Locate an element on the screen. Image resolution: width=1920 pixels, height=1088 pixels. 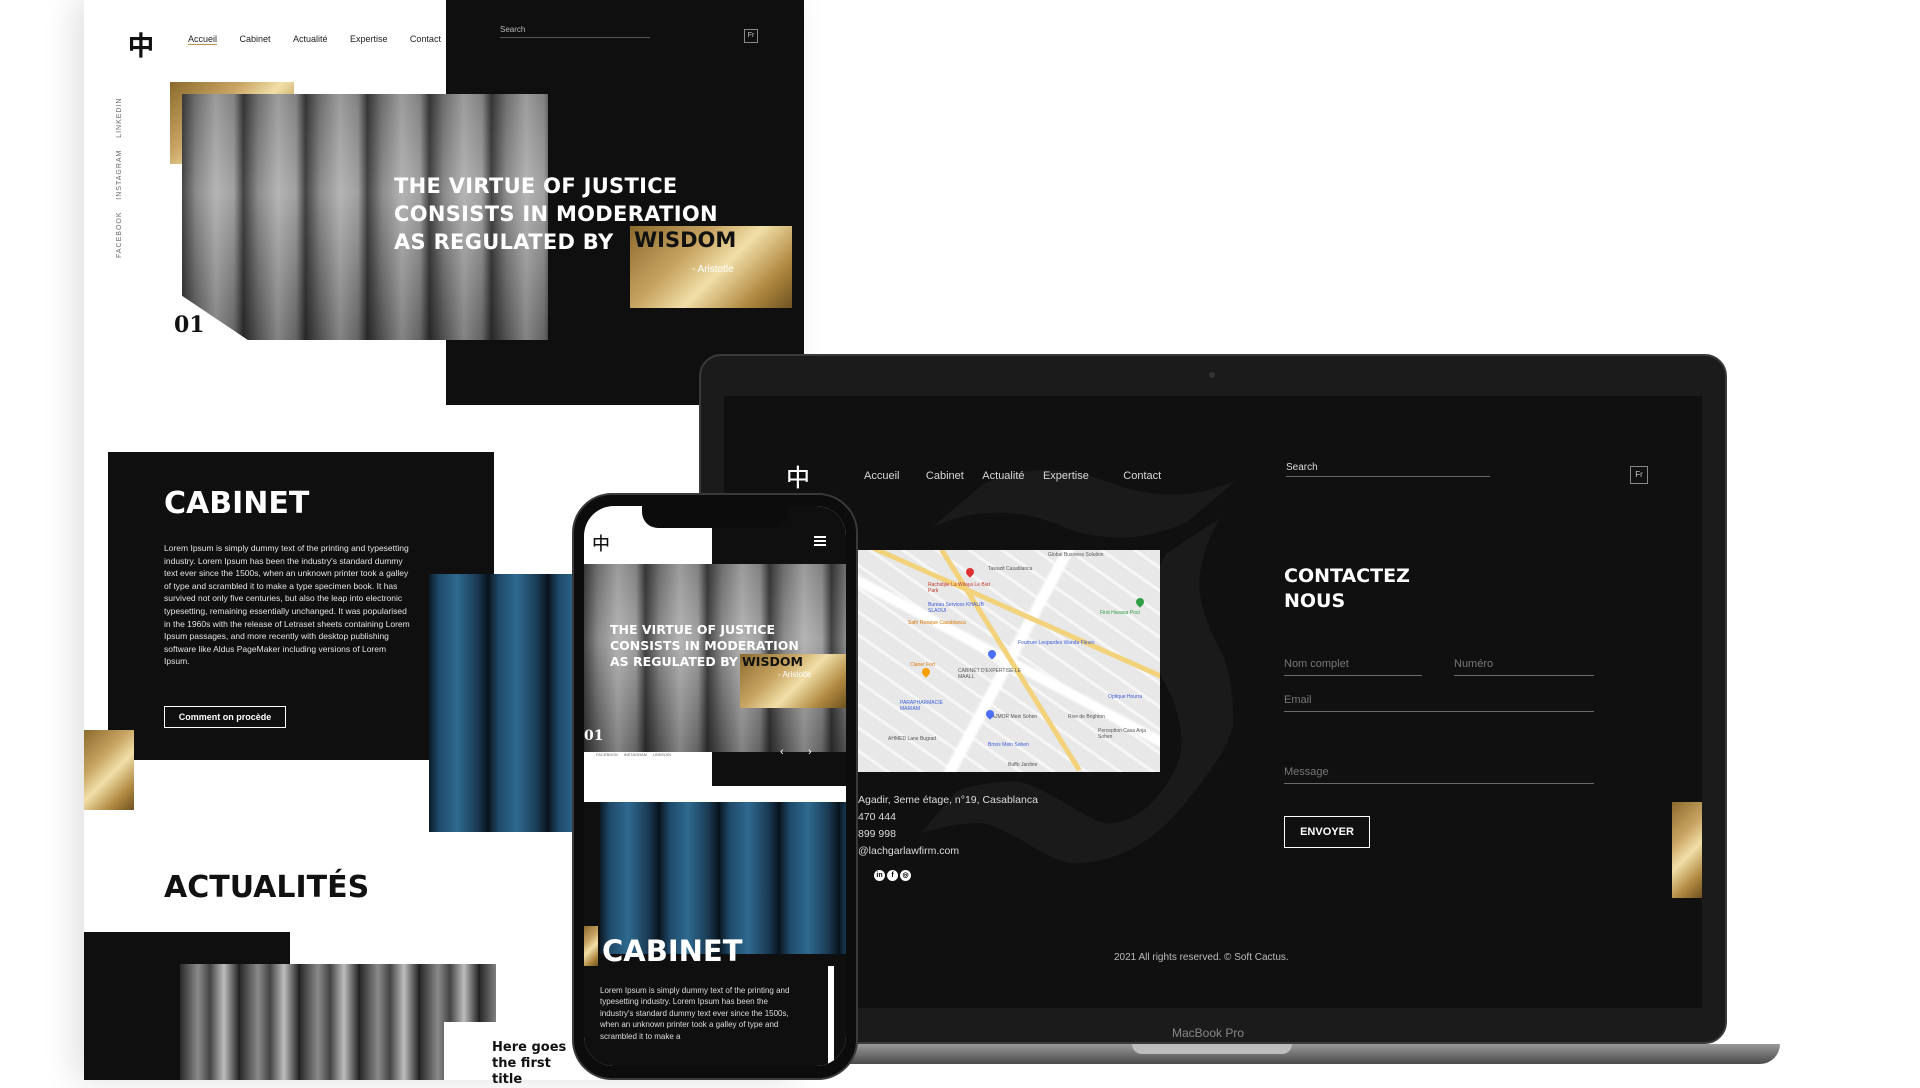
contact-socials: in f ◎ is located at coordinates (893, 873).